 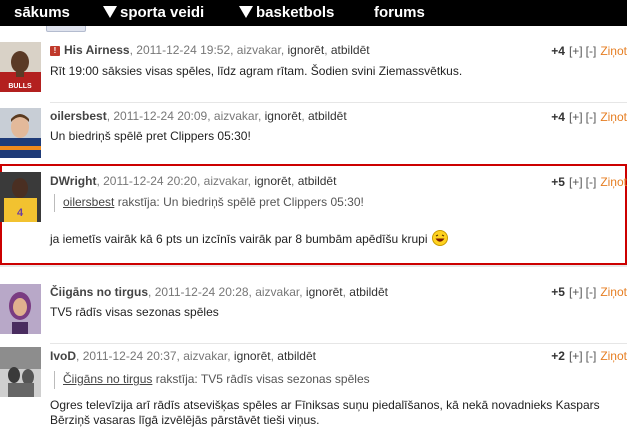 I want to click on comment-text: TV5 rādīs visas sezonas spēles, so click(x=134, y=312).